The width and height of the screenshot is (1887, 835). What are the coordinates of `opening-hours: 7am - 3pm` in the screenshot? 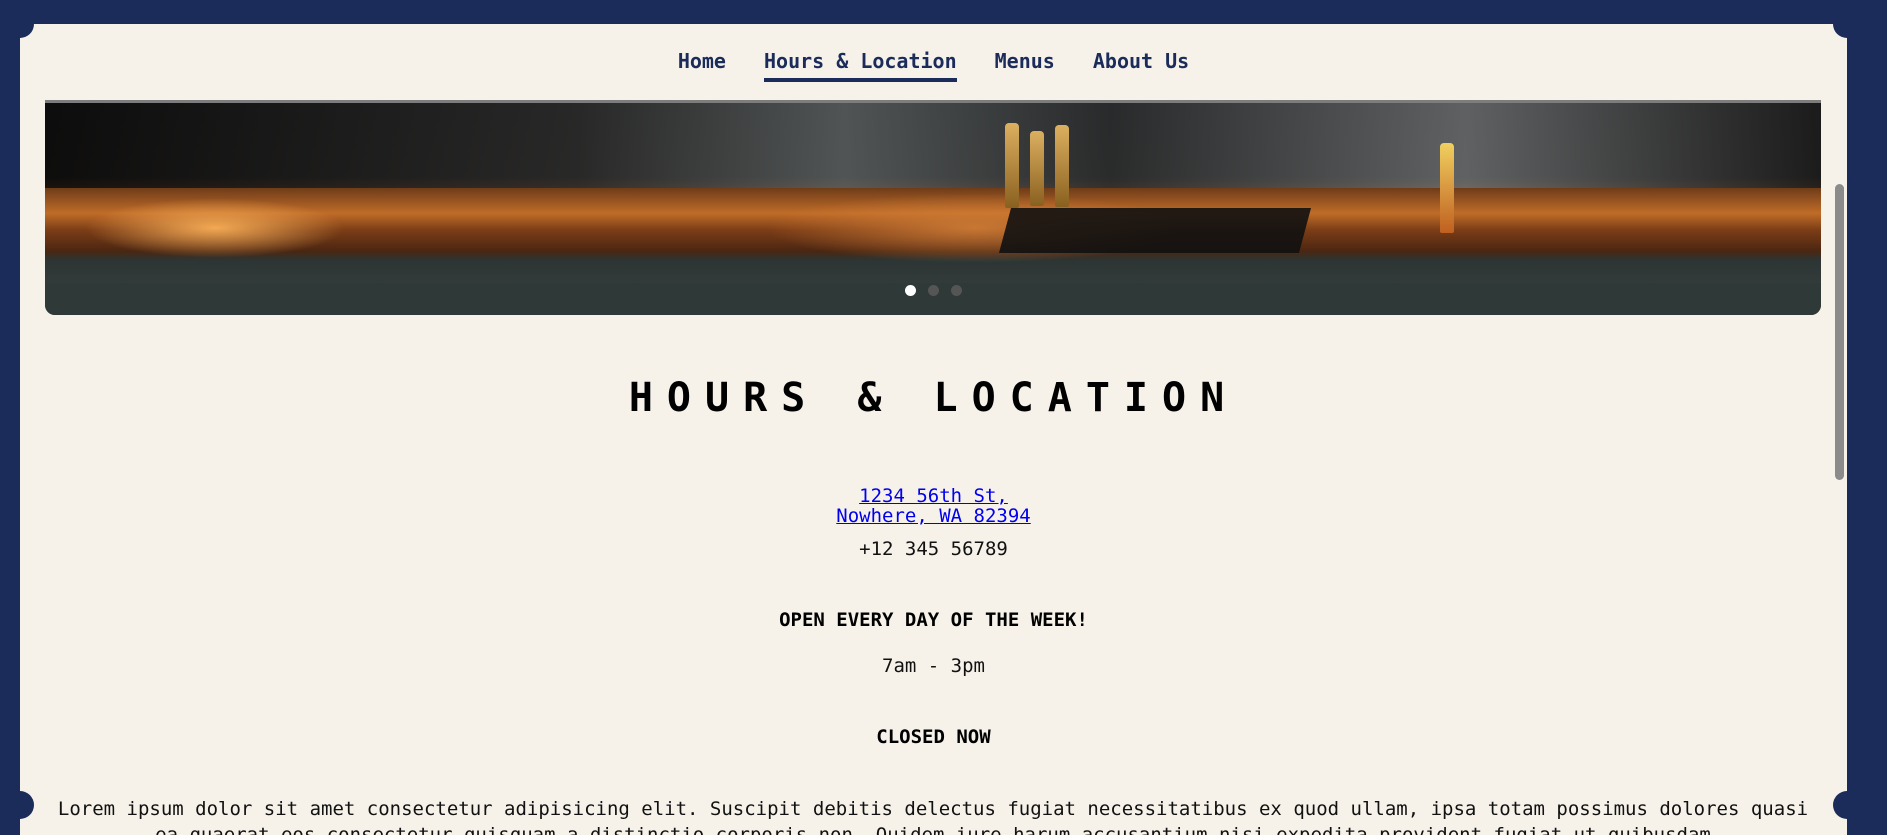 It's located at (933, 666).